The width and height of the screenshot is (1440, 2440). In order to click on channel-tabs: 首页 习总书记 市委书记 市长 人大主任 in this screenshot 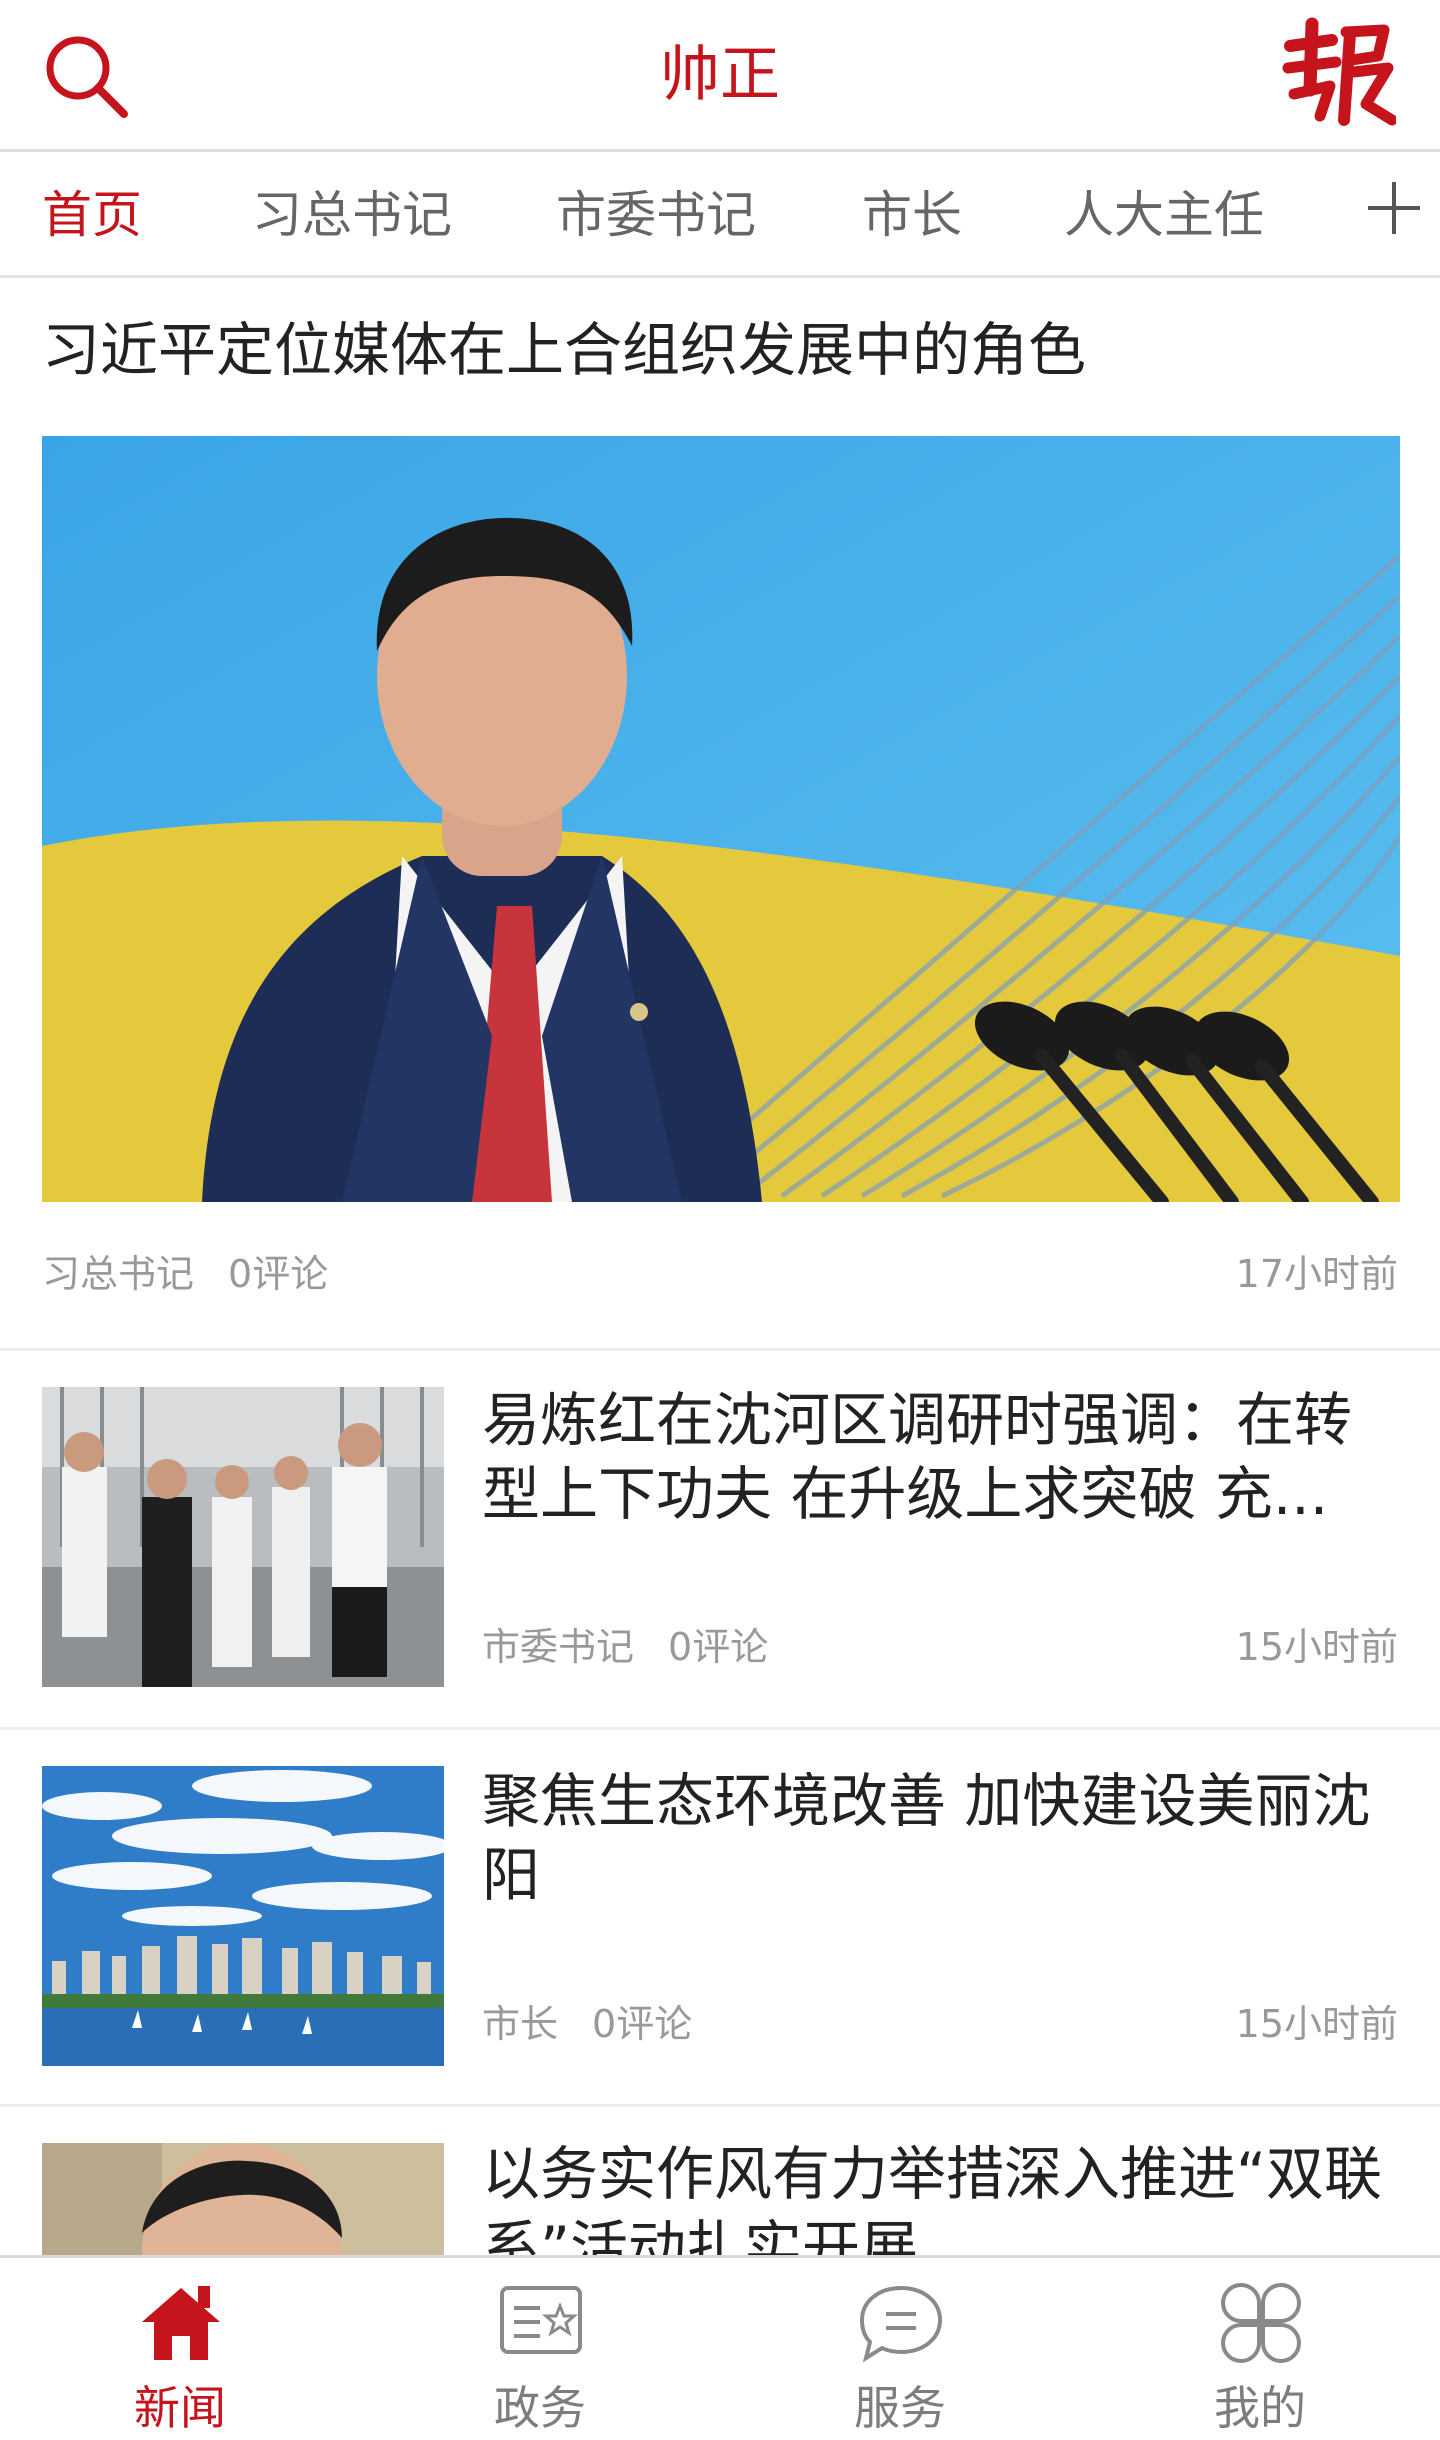, I will do `click(720, 215)`.